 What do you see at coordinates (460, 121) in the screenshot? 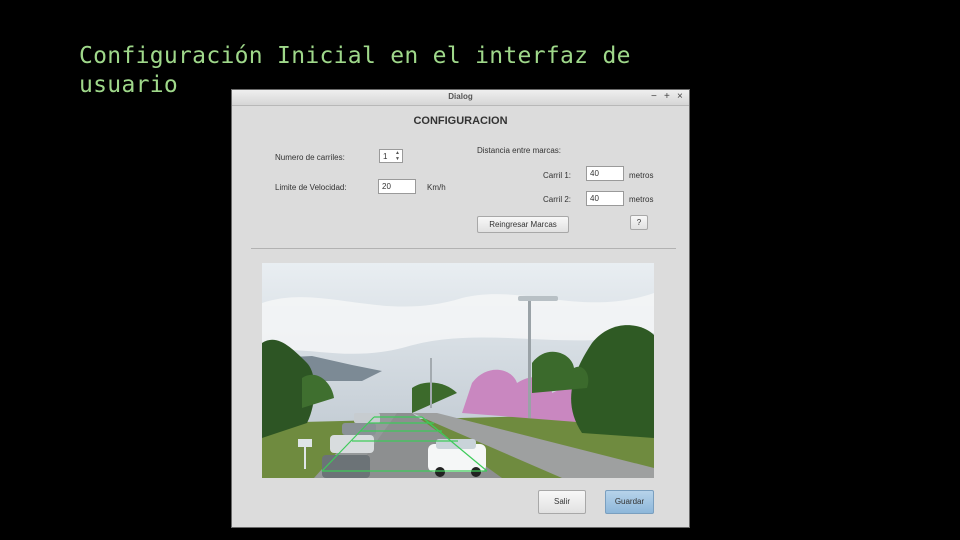
I see `dialog-heading: CONFIGURACION` at bounding box center [460, 121].